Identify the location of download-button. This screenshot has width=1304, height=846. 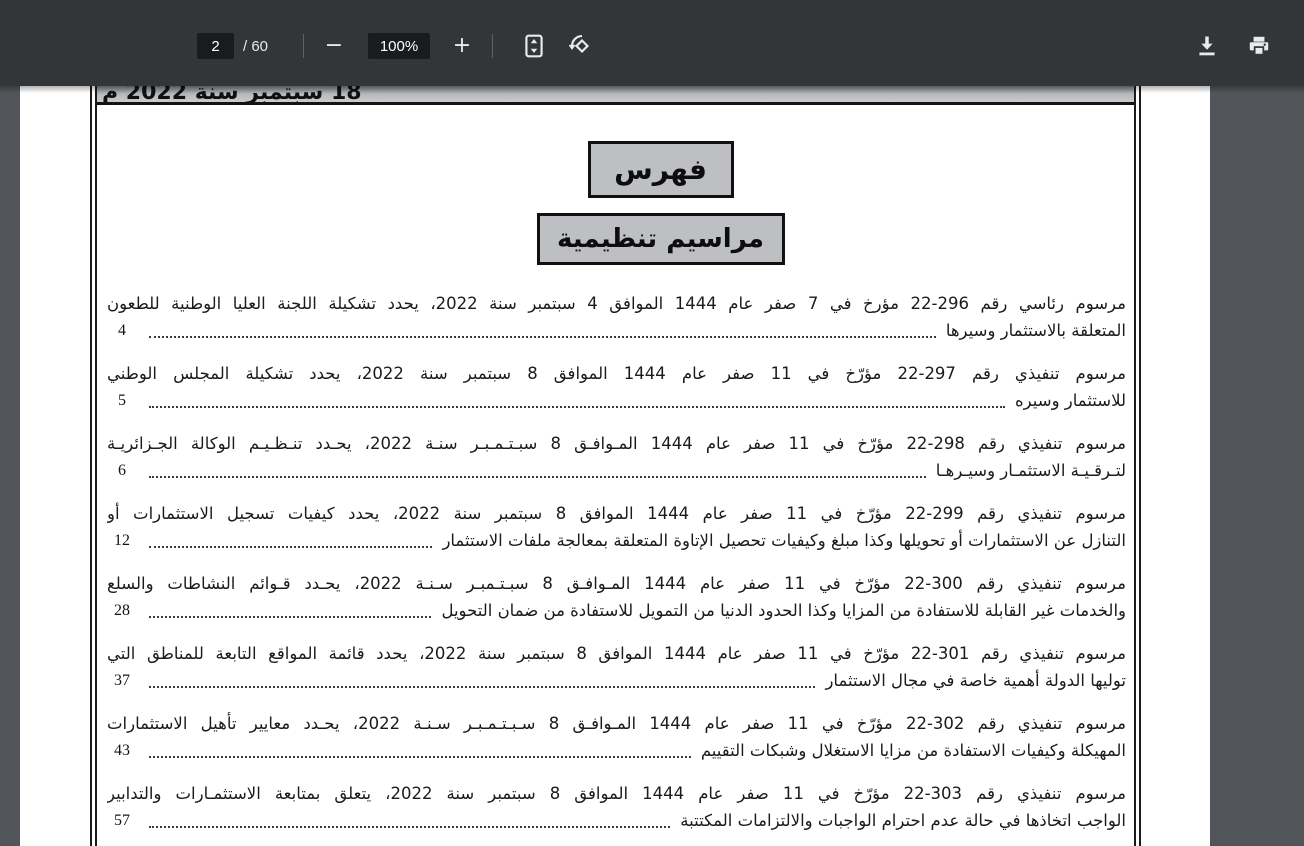
(1207, 46).